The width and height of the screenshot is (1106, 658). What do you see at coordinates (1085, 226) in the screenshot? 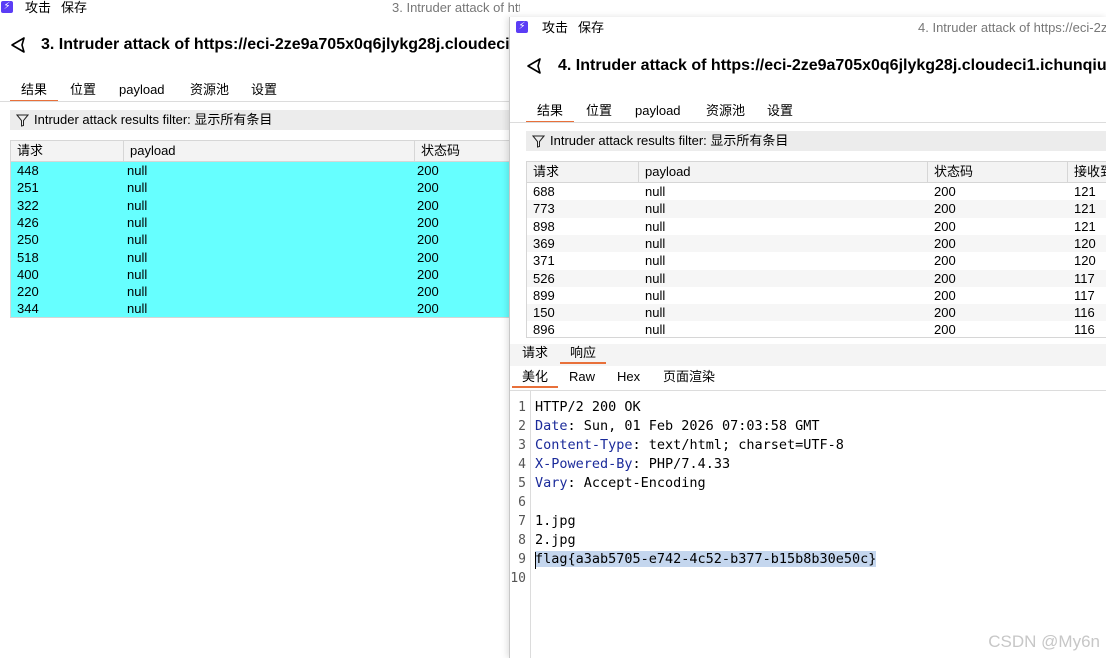
I see `table-cell: 121` at bounding box center [1085, 226].